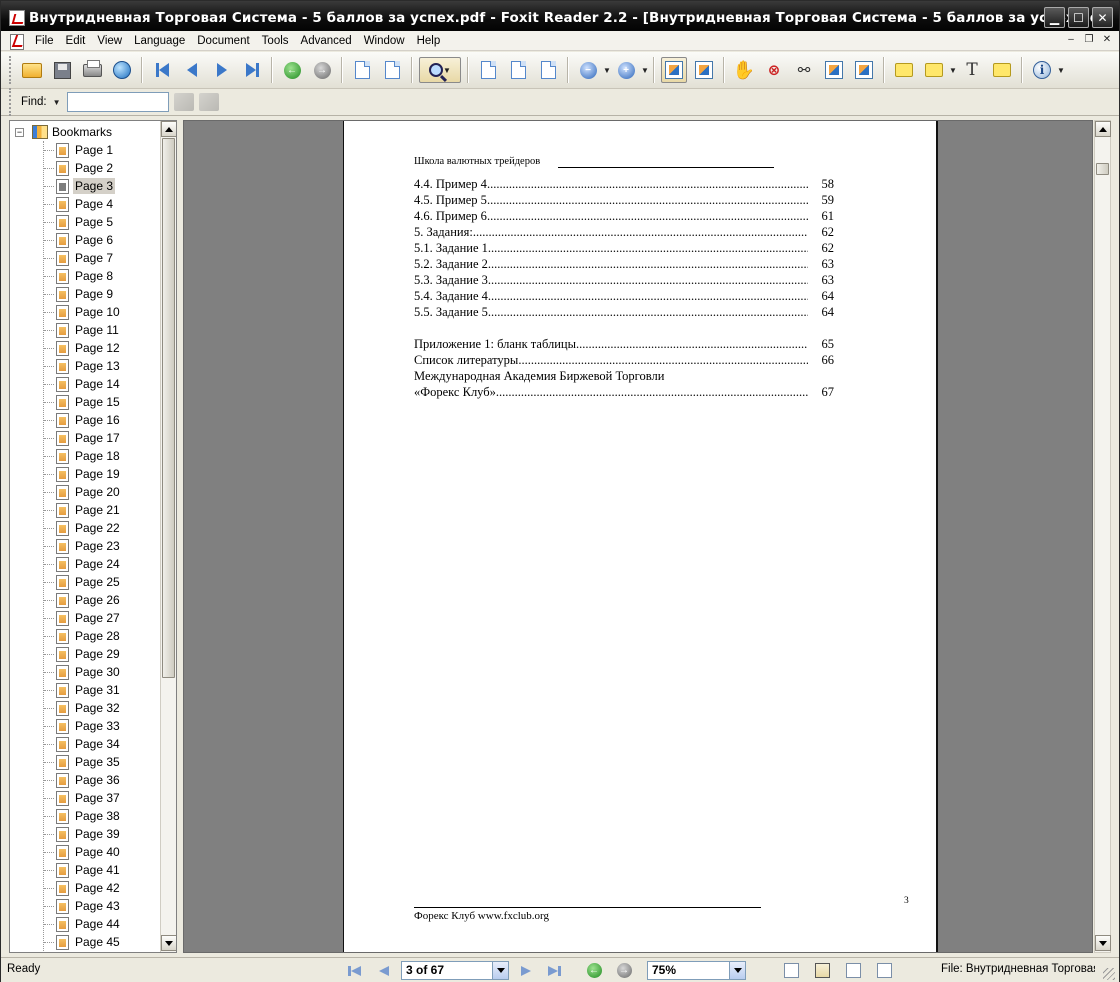  I want to click on next-page-button, so click(222, 70).